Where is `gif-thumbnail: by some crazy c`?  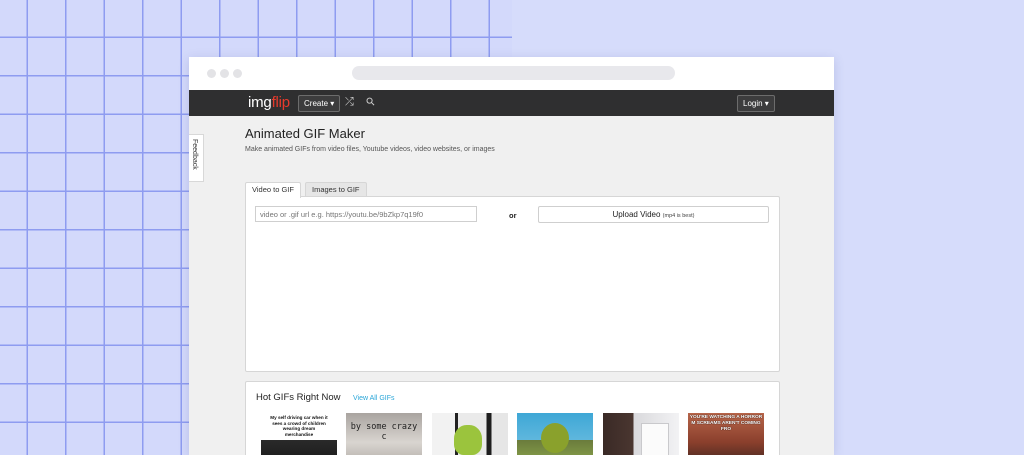
gif-thumbnail: by some crazy c is located at coordinates (384, 434).